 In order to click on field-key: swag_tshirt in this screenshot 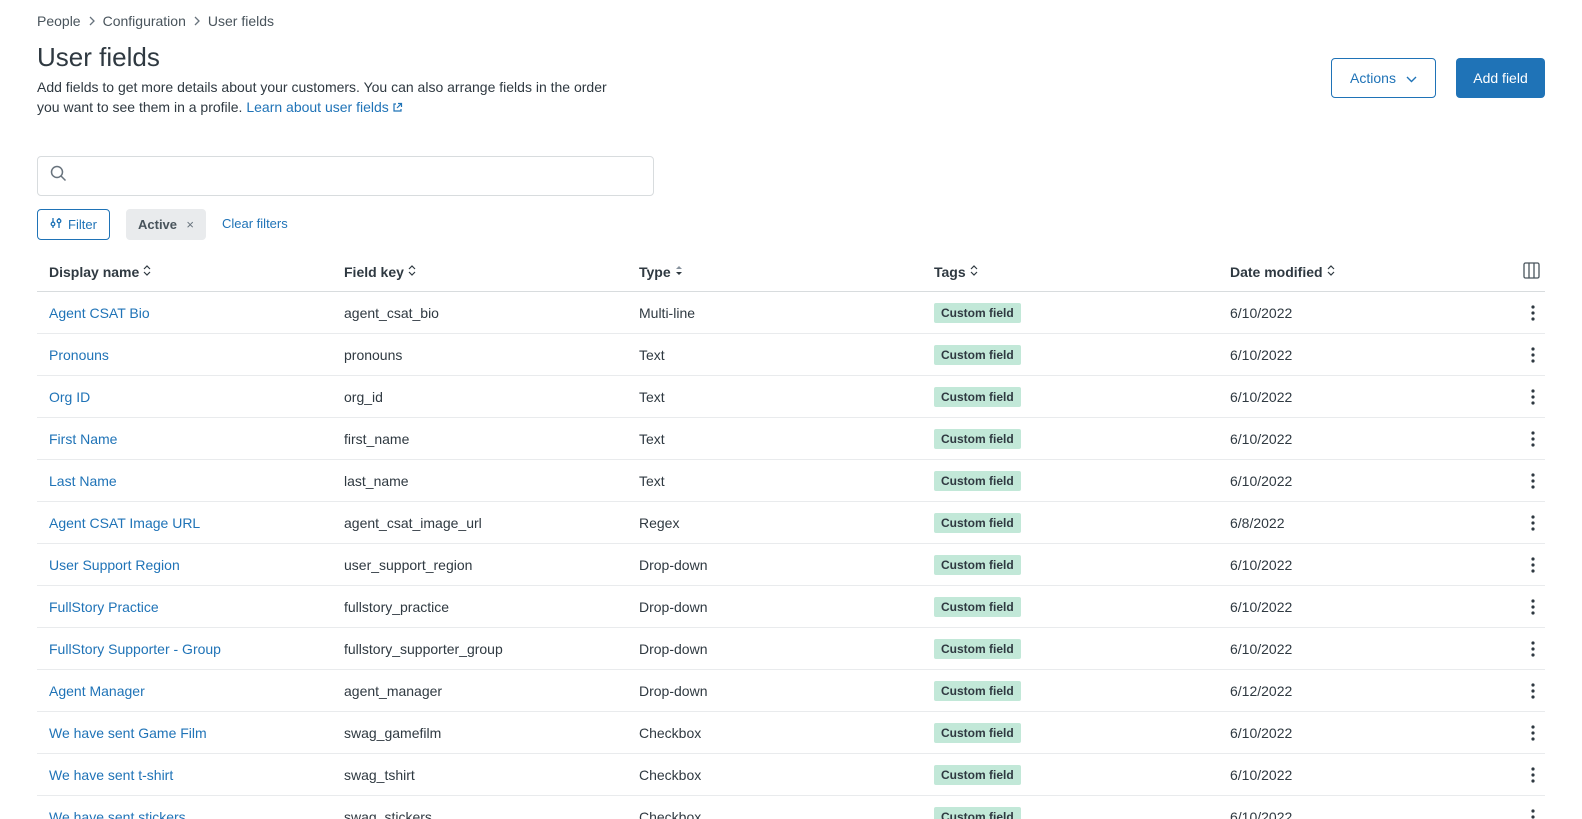, I will do `click(379, 774)`.